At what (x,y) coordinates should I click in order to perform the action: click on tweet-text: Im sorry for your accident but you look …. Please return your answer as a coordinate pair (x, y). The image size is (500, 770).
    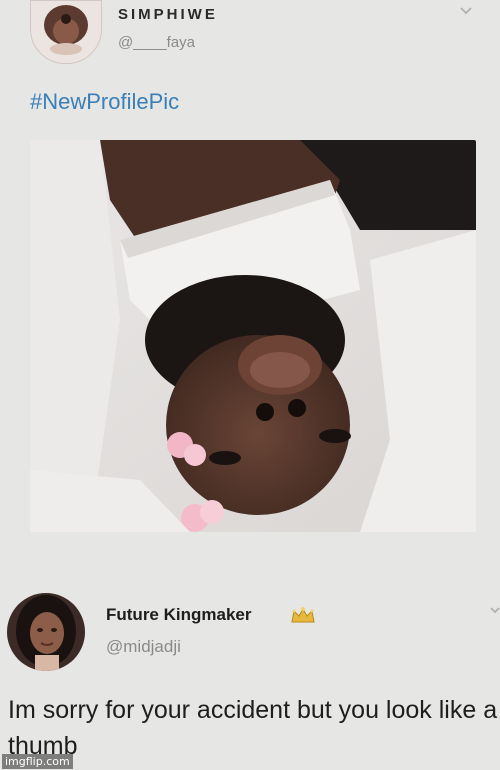
    Looking at the image, I should click on (253, 728).